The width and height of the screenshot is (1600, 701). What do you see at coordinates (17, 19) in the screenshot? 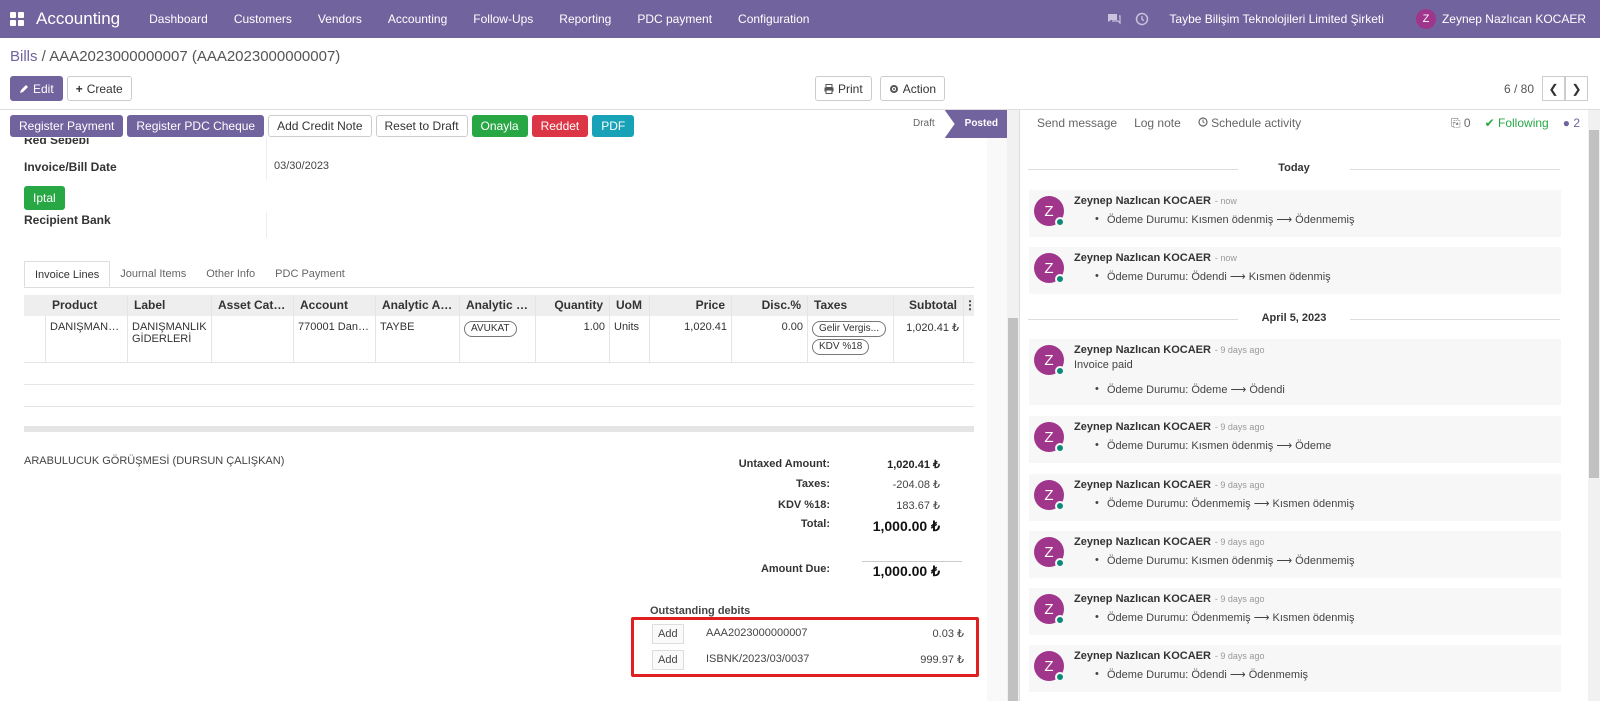
I see `apps-menu-icon` at bounding box center [17, 19].